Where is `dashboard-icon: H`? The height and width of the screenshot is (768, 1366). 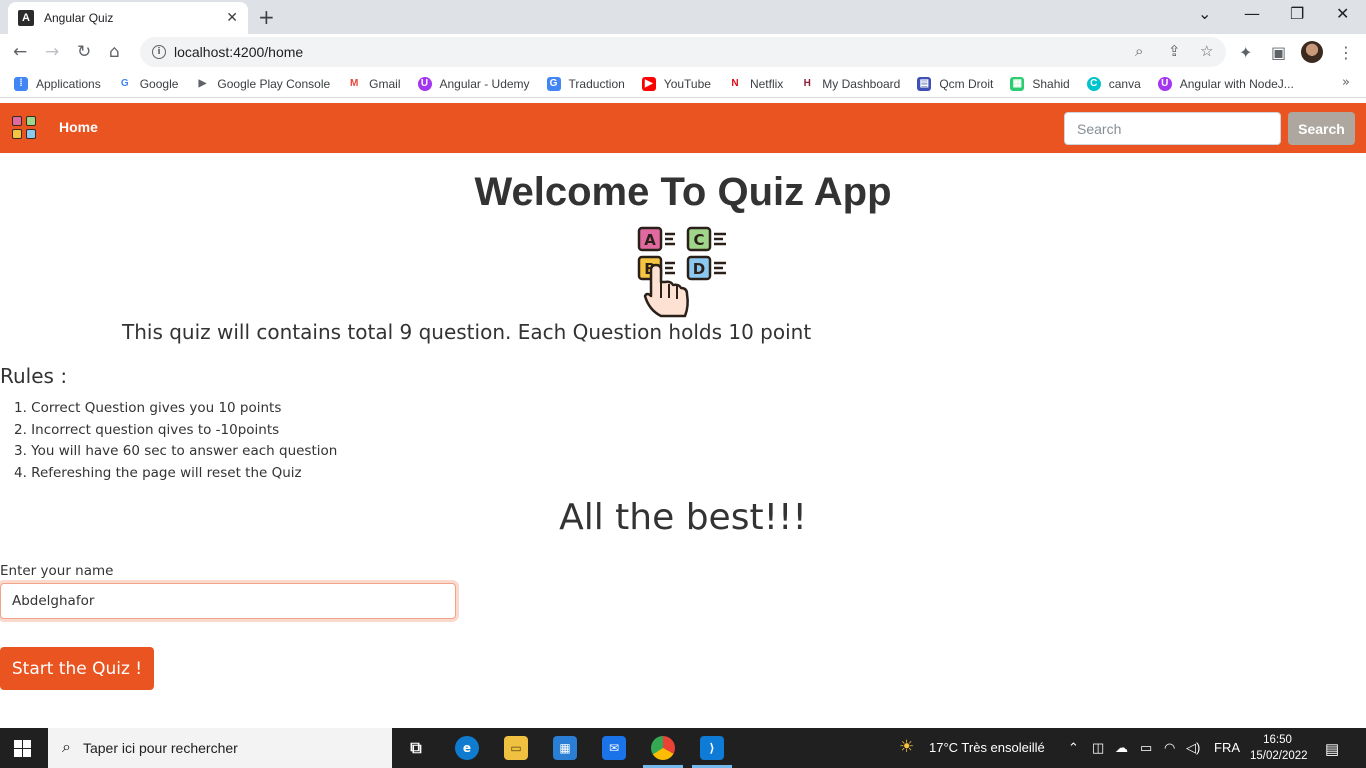 dashboard-icon: H is located at coordinates (807, 83).